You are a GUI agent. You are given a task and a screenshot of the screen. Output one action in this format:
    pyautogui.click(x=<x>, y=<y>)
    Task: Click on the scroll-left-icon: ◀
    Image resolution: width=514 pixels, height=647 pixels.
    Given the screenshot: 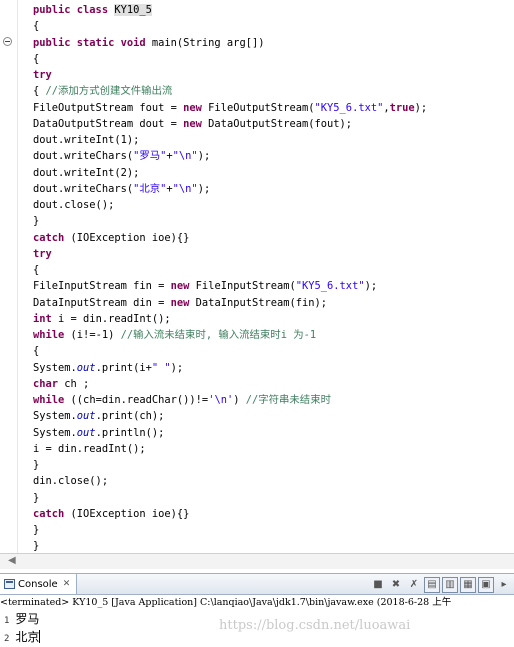 What is the action you would take?
    pyautogui.click(x=12, y=560)
    